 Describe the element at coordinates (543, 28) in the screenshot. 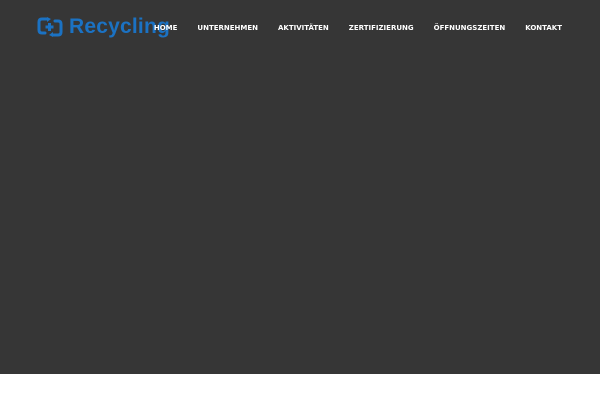

I see `nav-item-kontakt: KONTAKT` at that location.